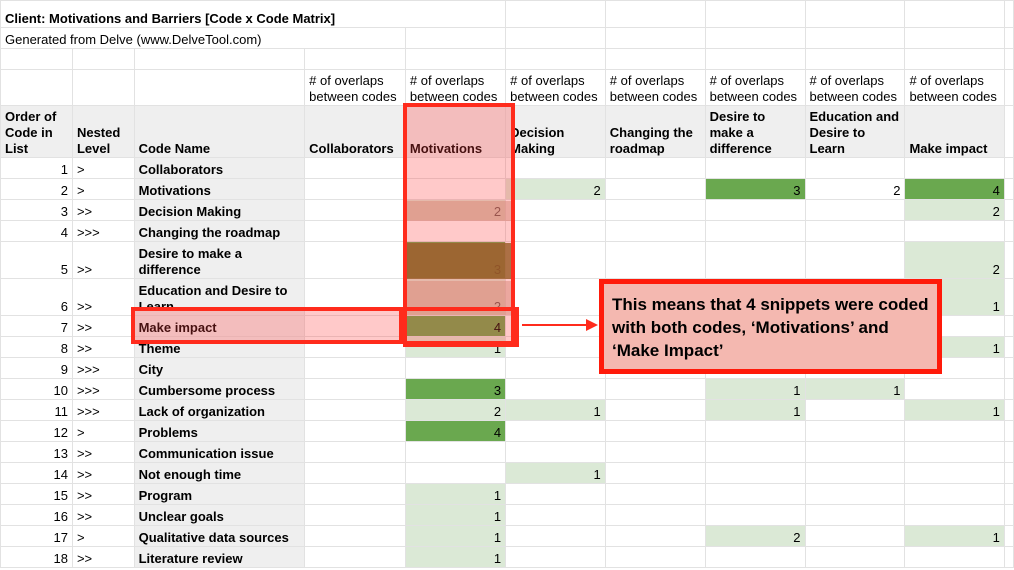  Describe the element at coordinates (36, 210) in the screenshot. I see `order-cell: 3` at that location.